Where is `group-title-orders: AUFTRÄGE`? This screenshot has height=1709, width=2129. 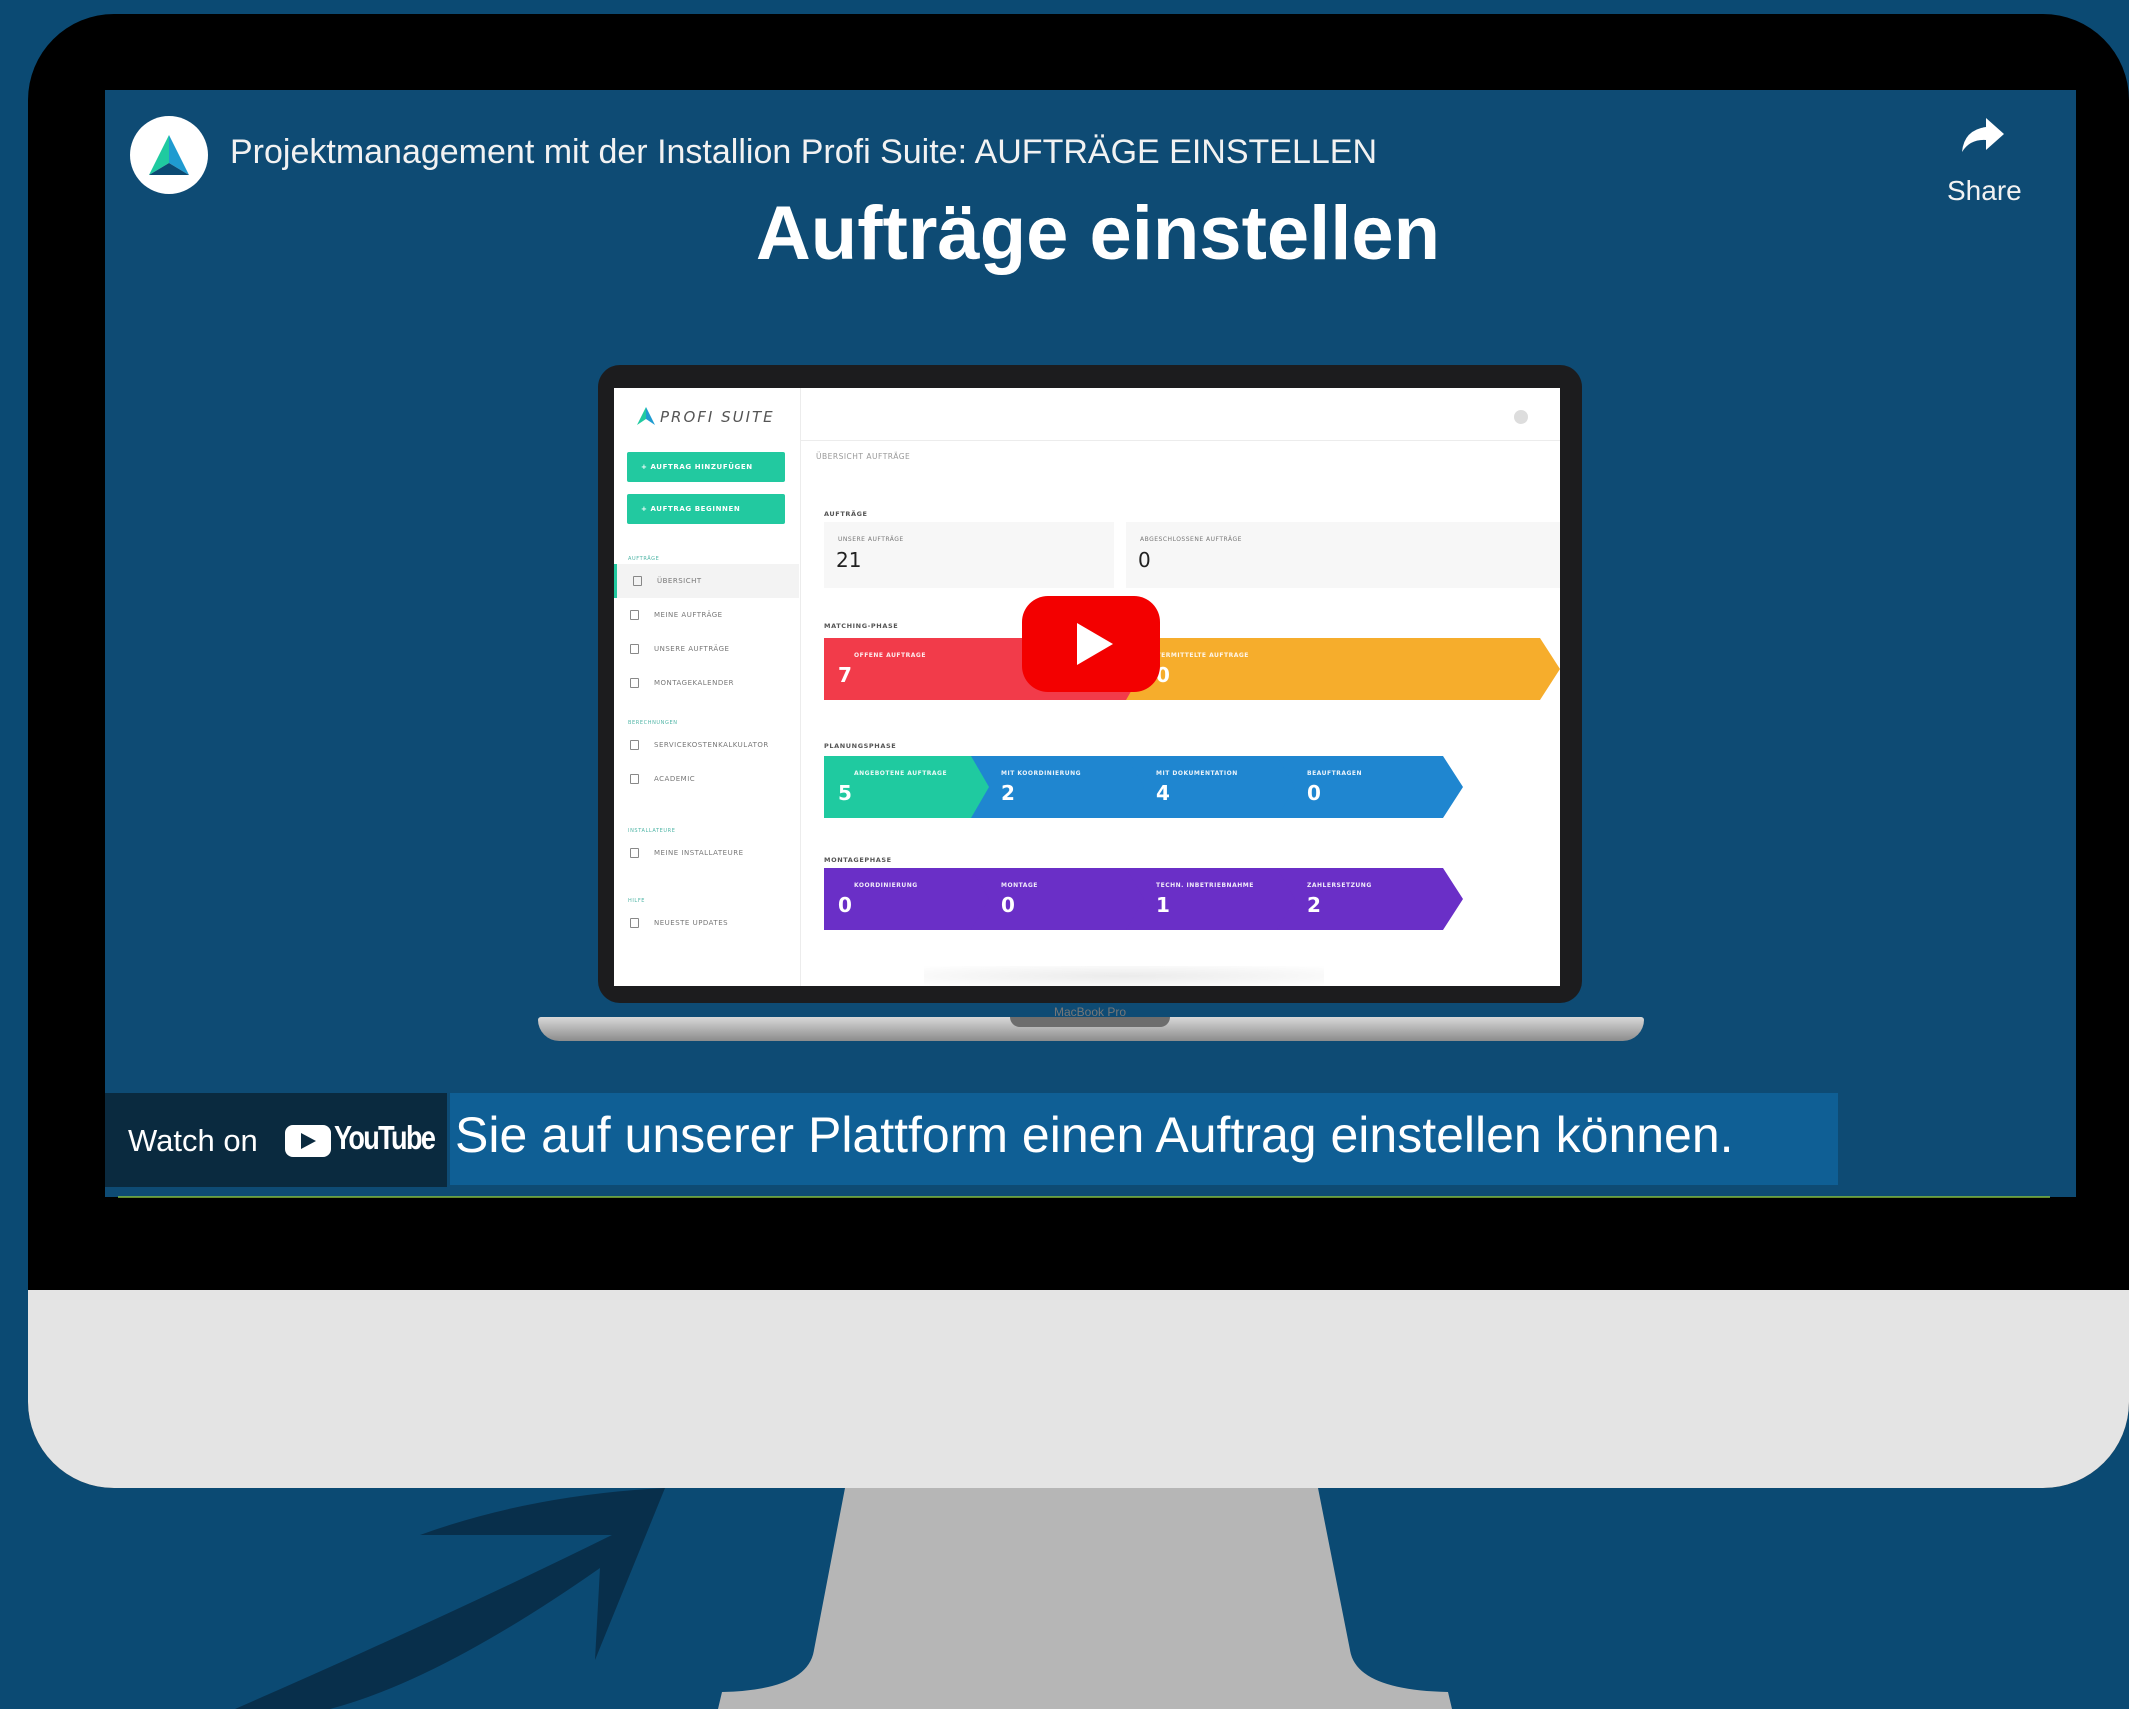 group-title-orders: AUFTRÄGE is located at coordinates (846, 514).